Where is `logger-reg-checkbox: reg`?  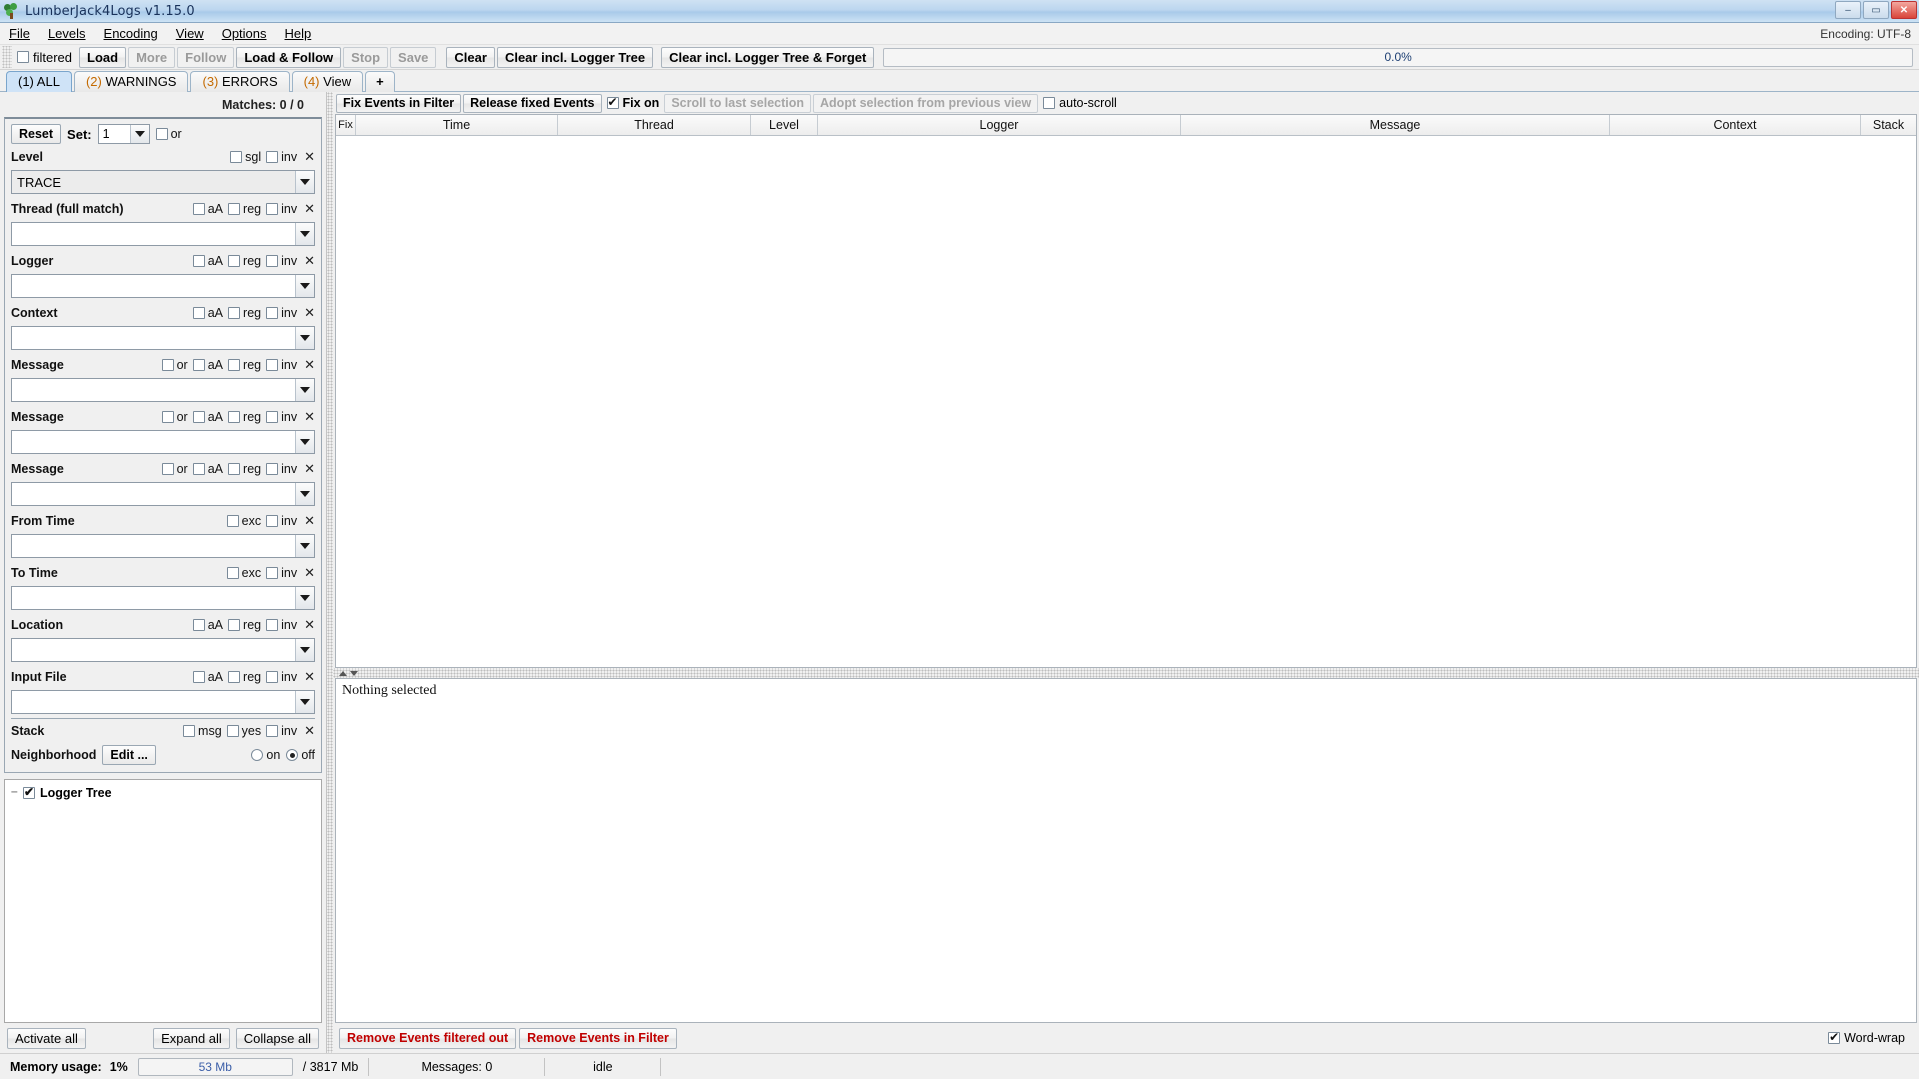
logger-reg-checkbox: reg is located at coordinates (244, 261).